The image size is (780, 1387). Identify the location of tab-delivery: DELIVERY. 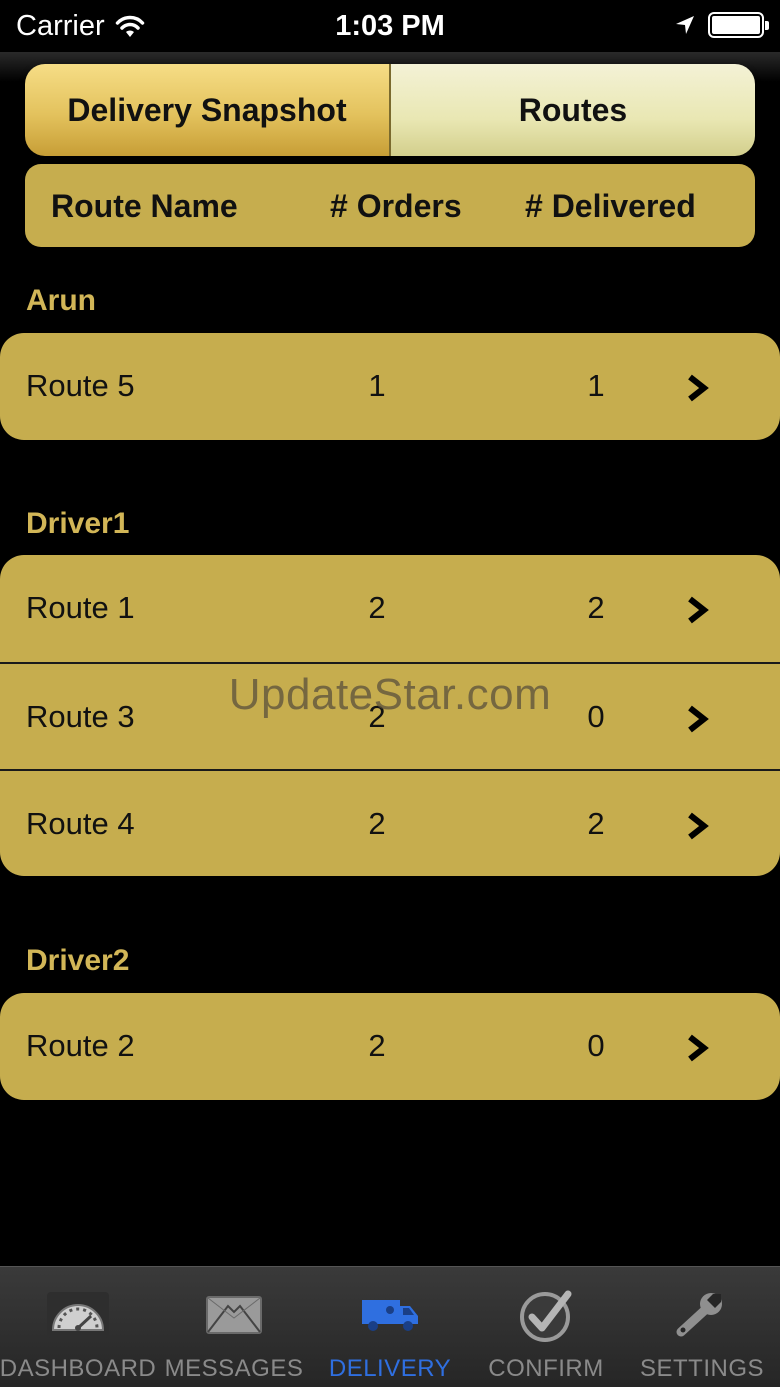
(390, 1327).